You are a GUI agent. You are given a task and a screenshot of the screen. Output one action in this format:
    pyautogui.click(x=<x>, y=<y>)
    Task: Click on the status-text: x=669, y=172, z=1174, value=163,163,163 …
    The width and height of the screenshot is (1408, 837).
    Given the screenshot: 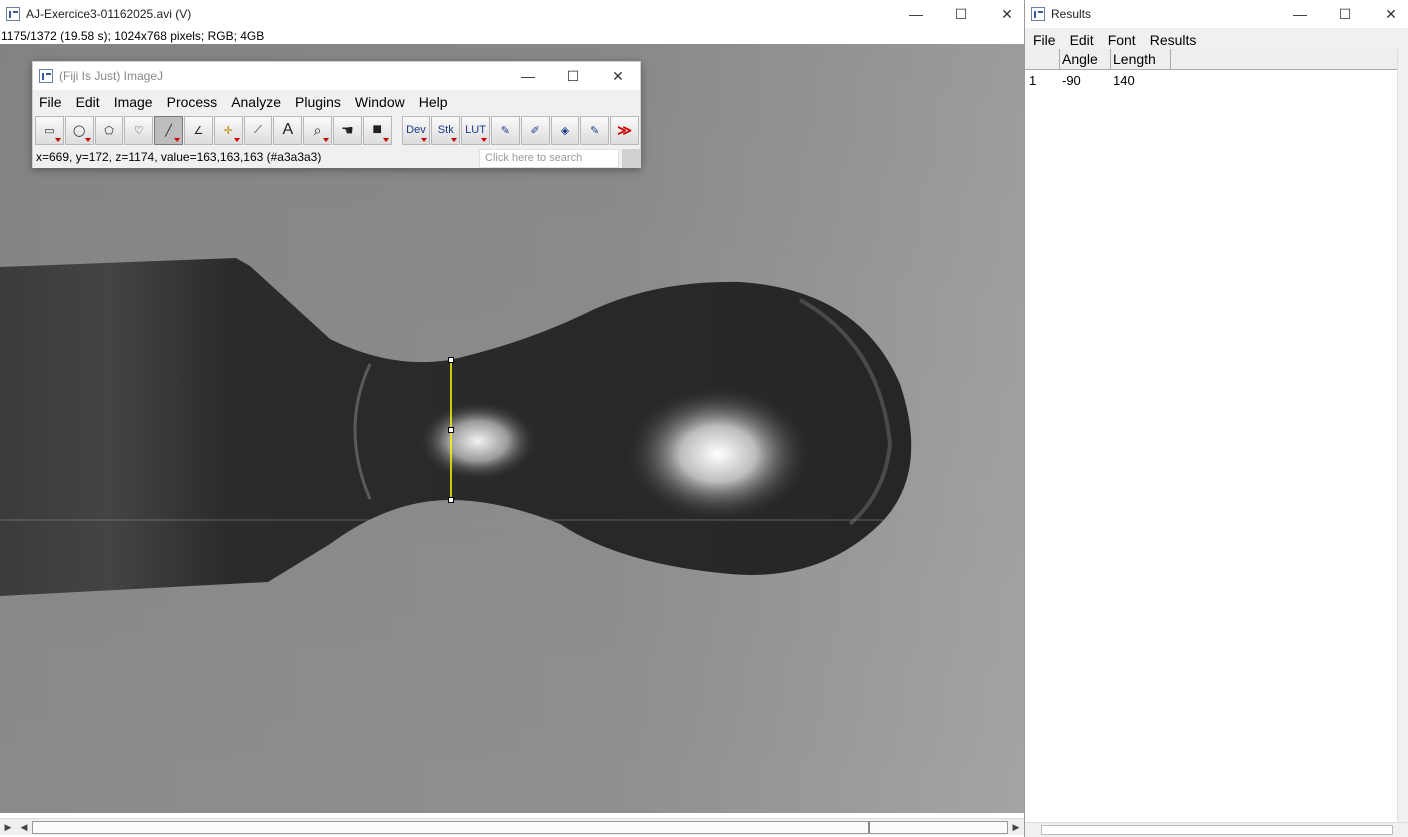 What is the action you would take?
    pyautogui.click(x=179, y=157)
    